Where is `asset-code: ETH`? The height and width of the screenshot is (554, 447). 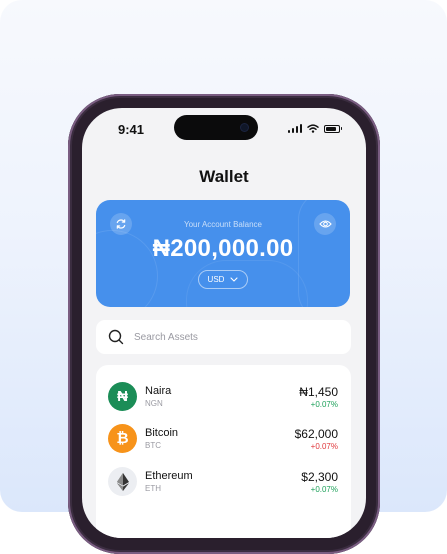 asset-code: ETH is located at coordinates (153, 488).